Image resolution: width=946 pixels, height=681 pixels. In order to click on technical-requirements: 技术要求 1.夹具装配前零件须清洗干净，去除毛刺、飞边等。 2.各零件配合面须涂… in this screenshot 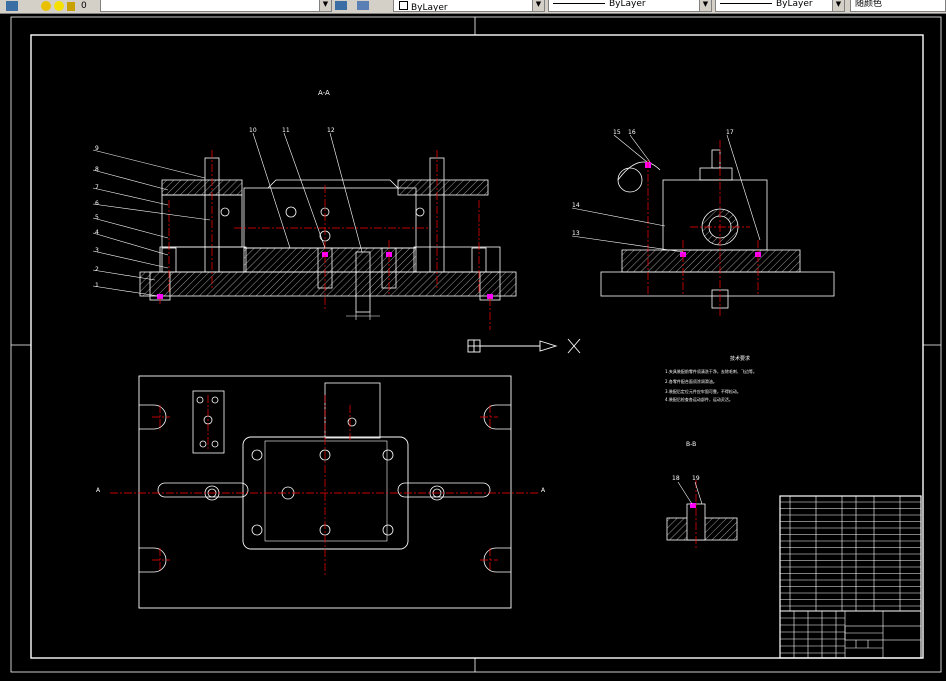, I will do `click(711, 378)`.